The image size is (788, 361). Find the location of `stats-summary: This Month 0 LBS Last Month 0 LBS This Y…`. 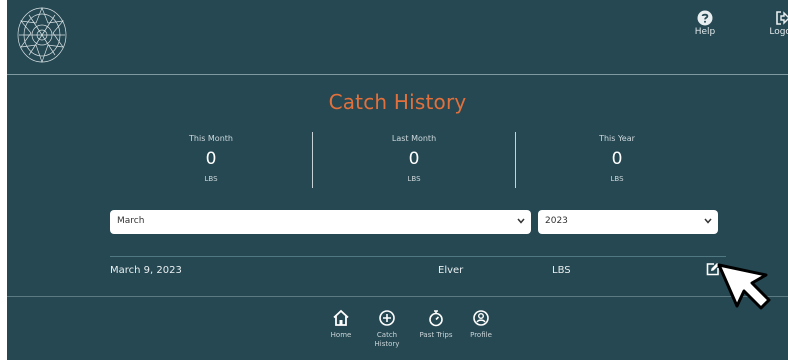

stats-summary: This Month 0 LBS Last Month 0 LBS This Y… is located at coordinates (414, 161).